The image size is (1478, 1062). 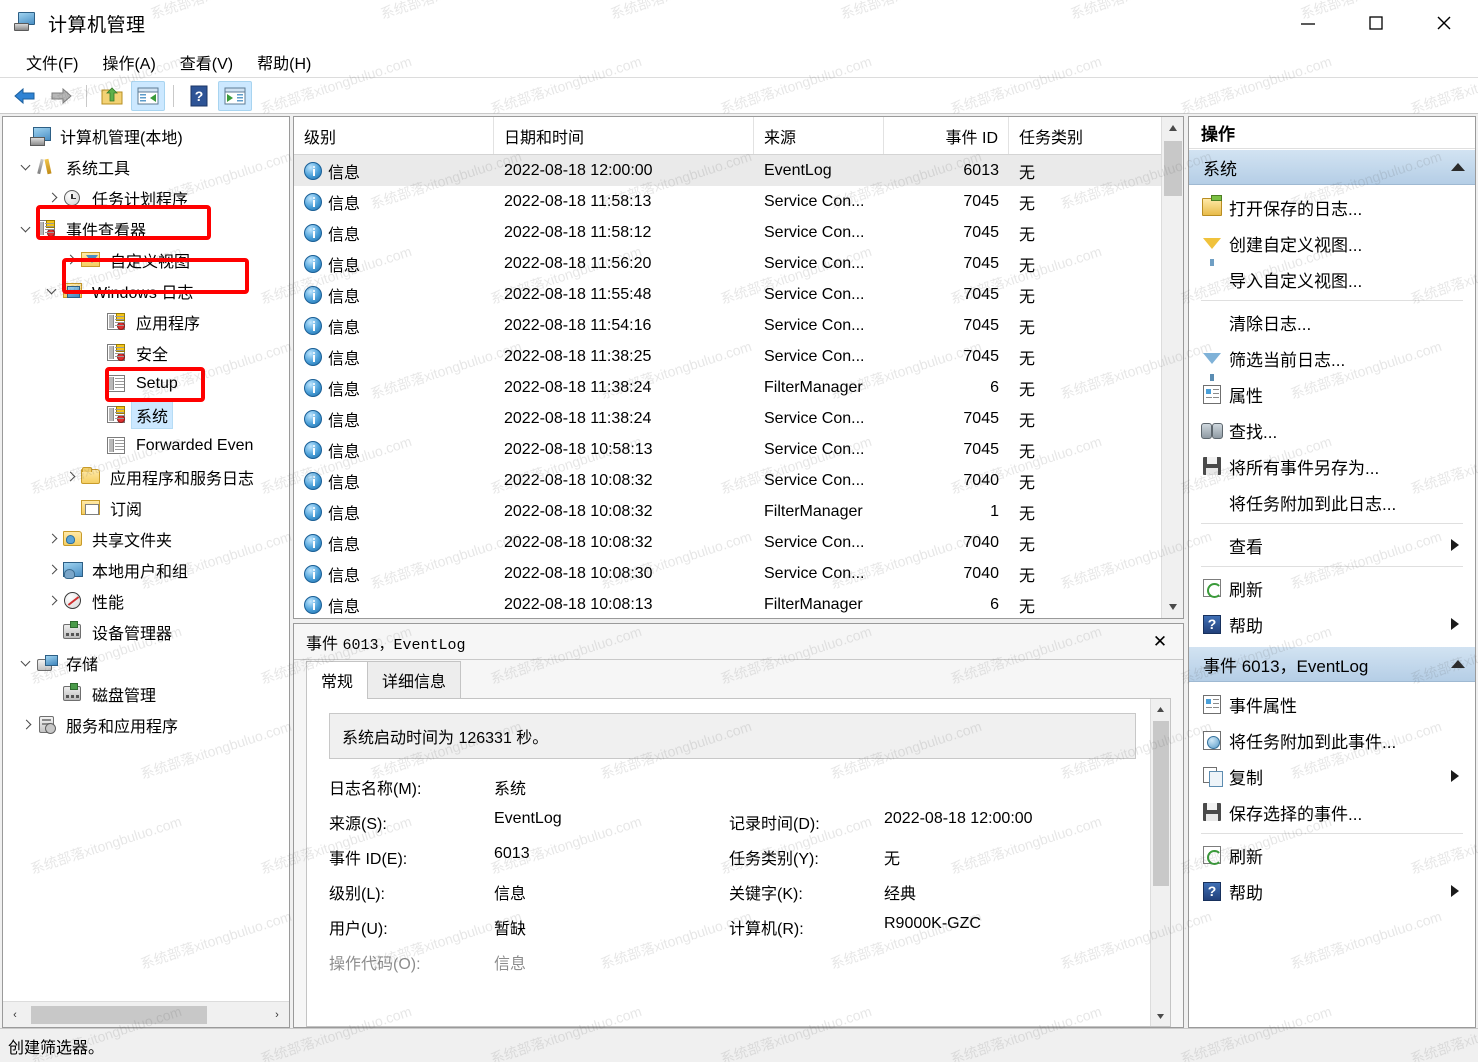 What do you see at coordinates (146, 445) in the screenshot?
I see `tree-item-forwarded-events: Forwarded Even` at bounding box center [146, 445].